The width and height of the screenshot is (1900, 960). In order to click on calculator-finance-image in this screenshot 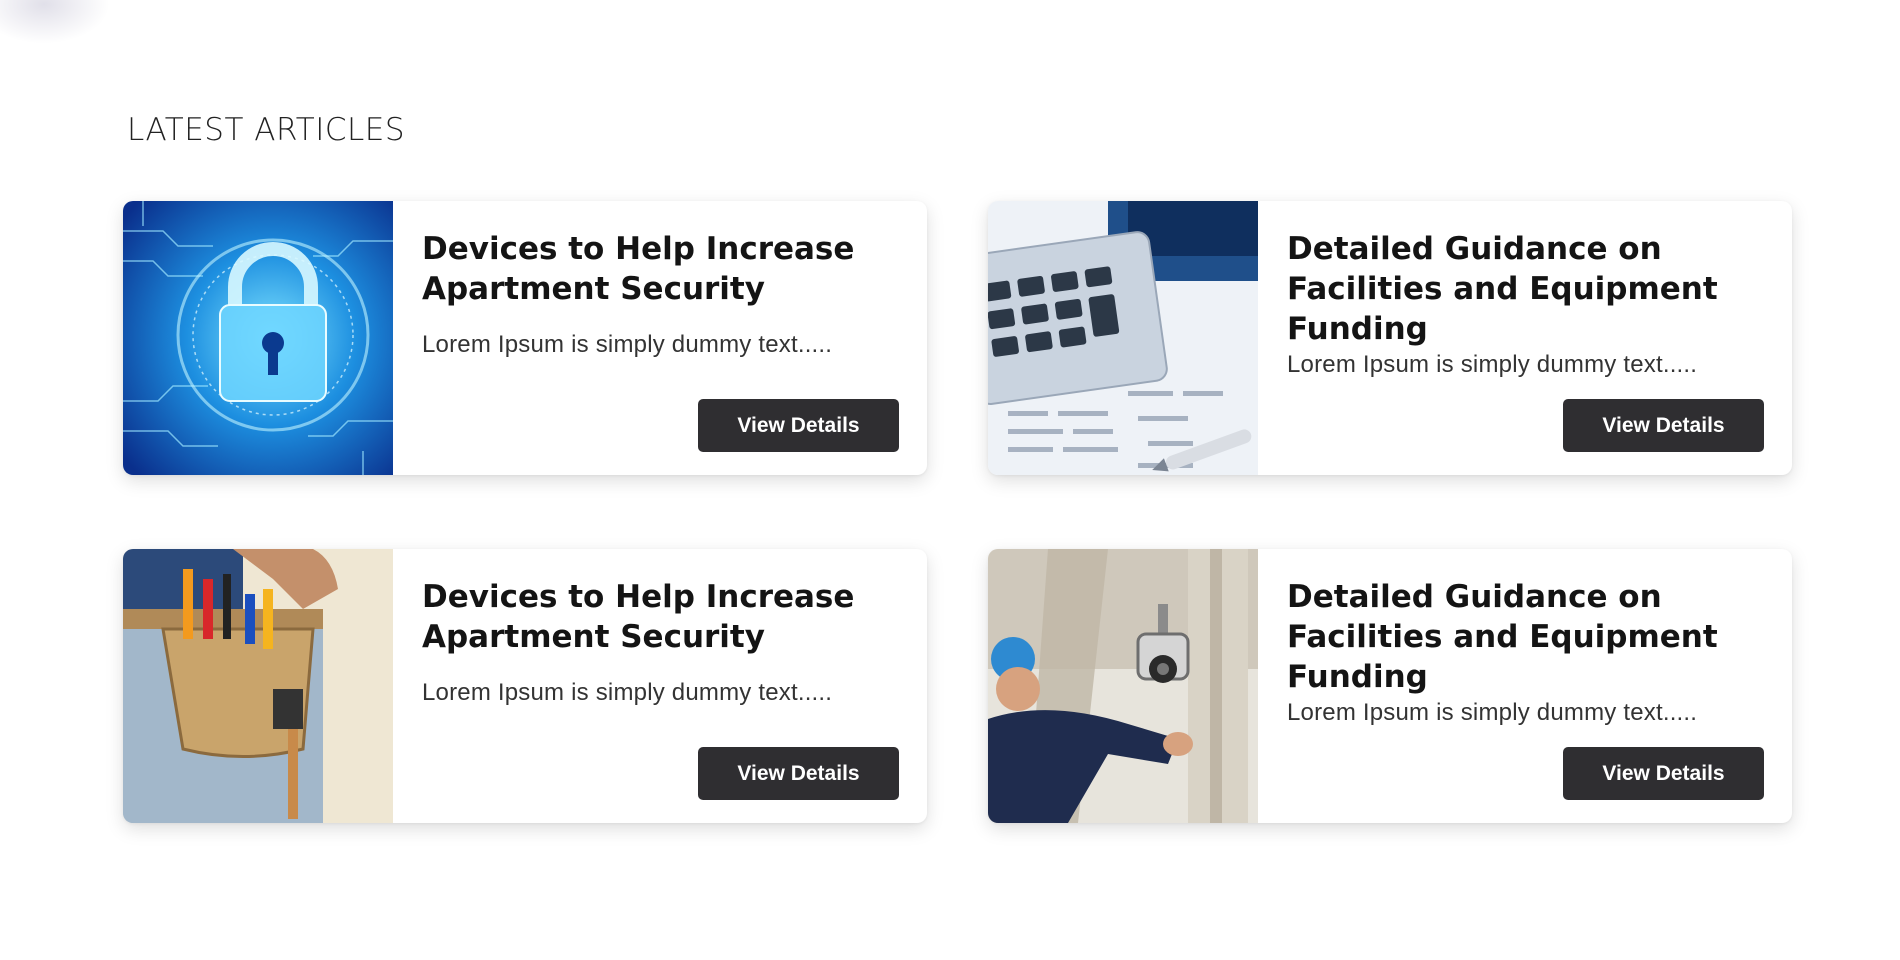, I will do `click(1123, 338)`.